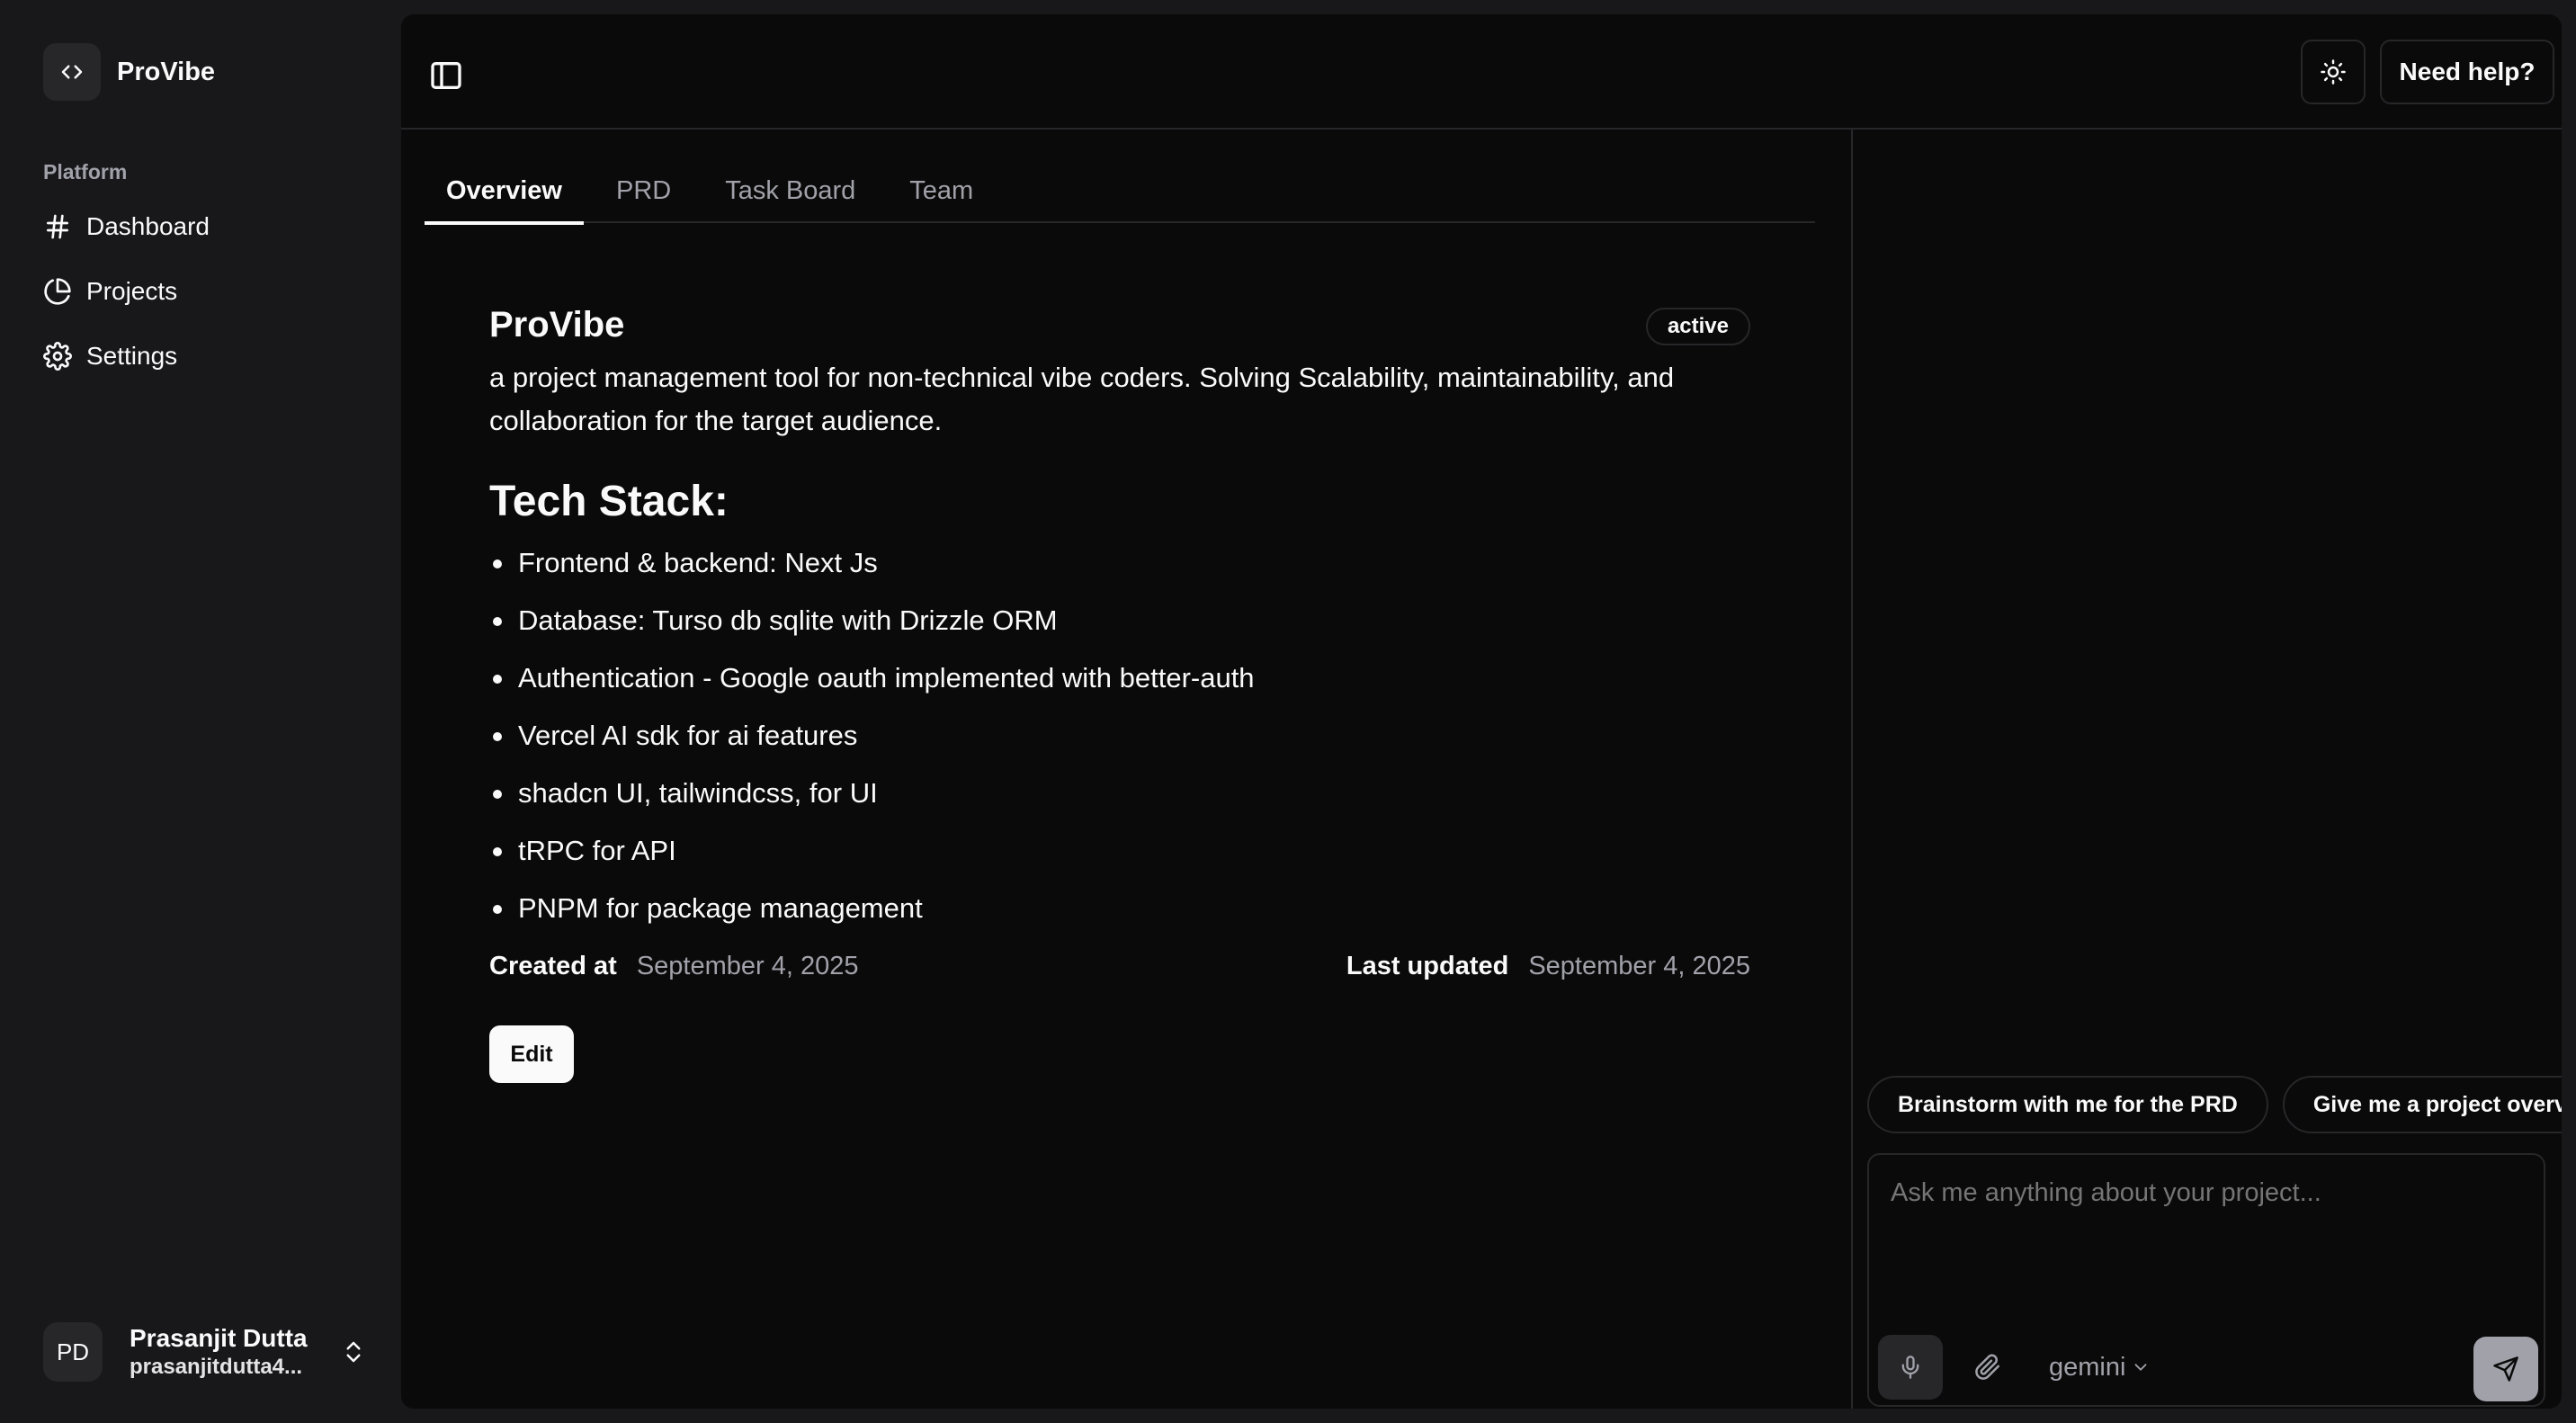 This screenshot has height=1423, width=2576. What do you see at coordinates (2067, 1104) in the screenshot?
I see `suggestion-chip-brainstorm: Brainstorm with me for the PRD` at bounding box center [2067, 1104].